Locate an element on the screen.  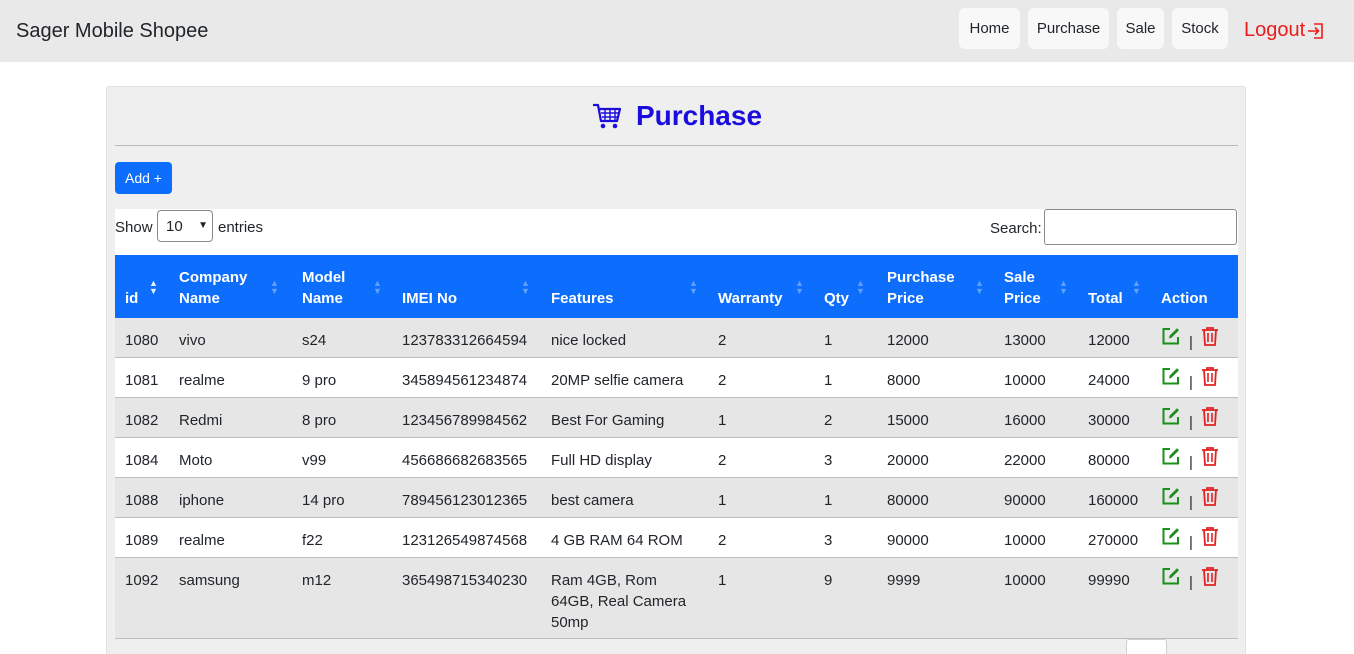
nav-sale: Sale is located at coordinates (1140, 28).